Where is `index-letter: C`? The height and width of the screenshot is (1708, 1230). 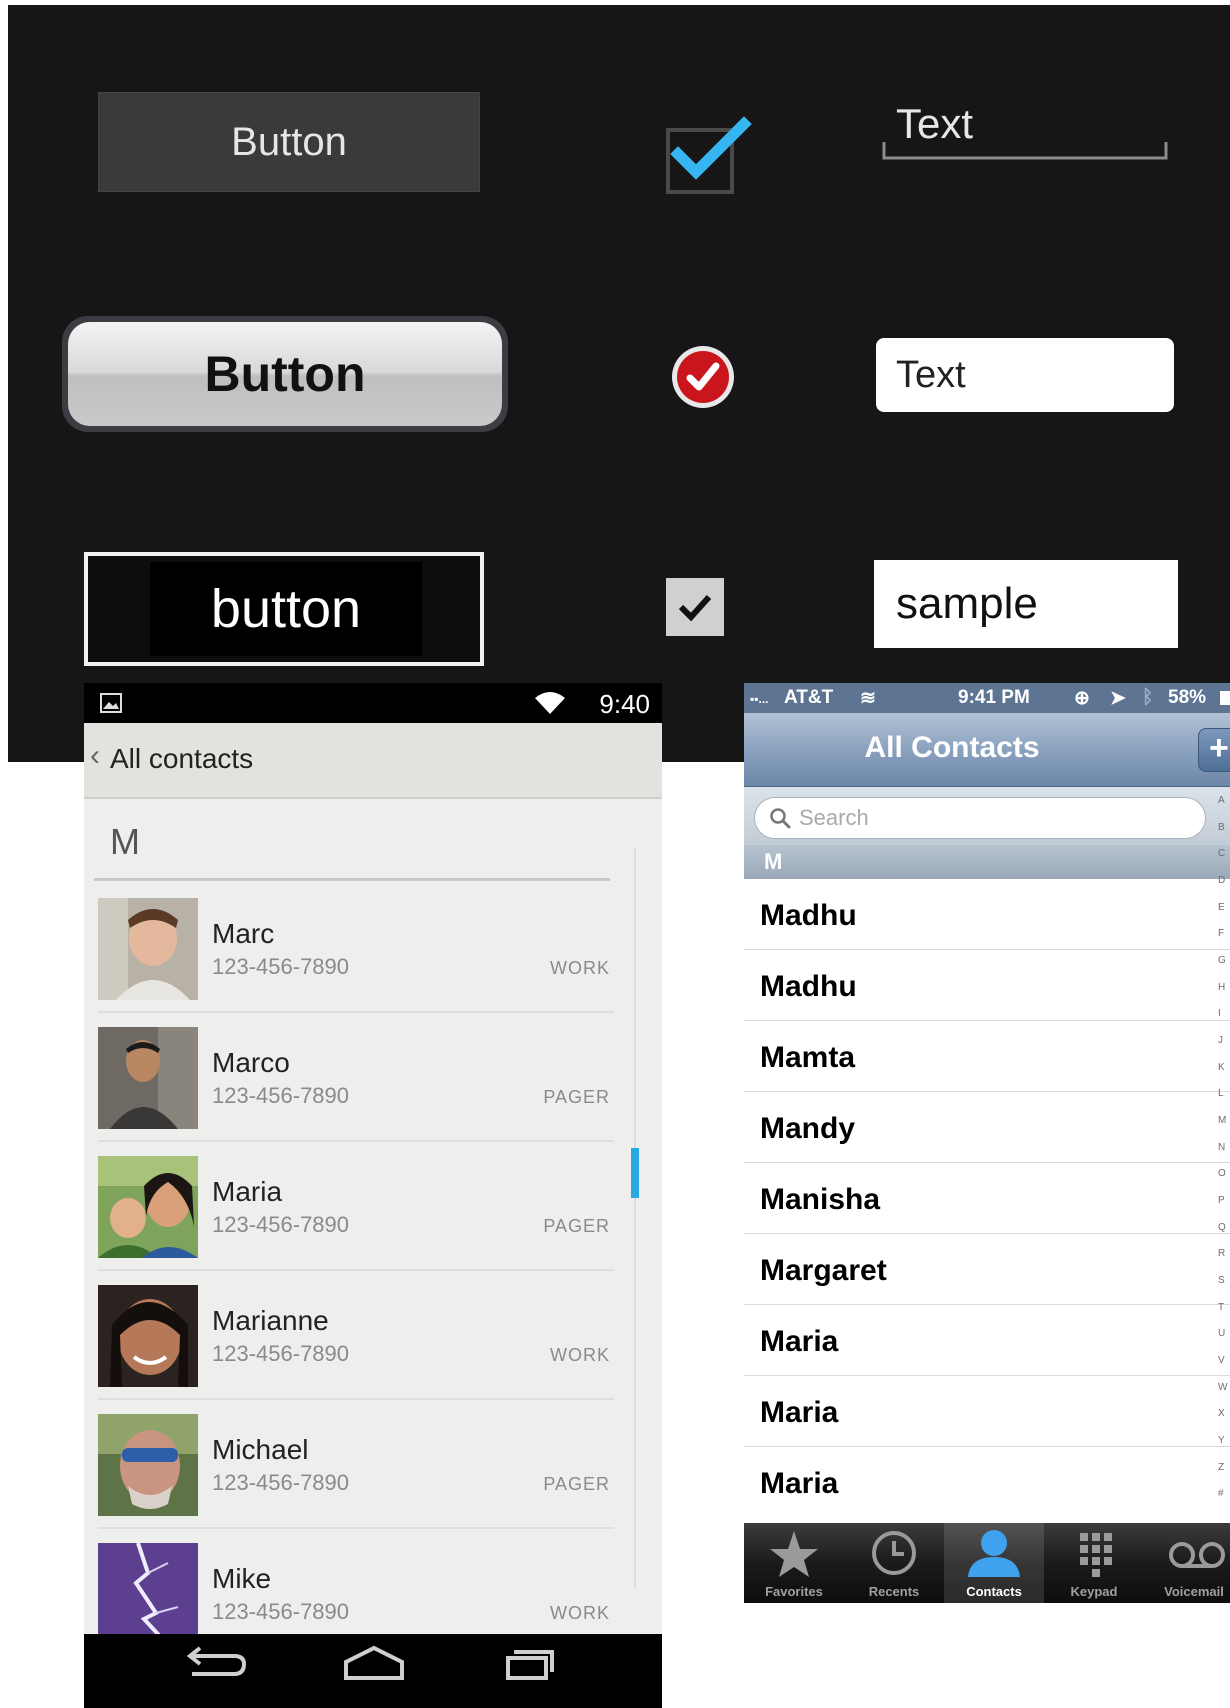
index-letter: C is located at coordinates (1221, 853).